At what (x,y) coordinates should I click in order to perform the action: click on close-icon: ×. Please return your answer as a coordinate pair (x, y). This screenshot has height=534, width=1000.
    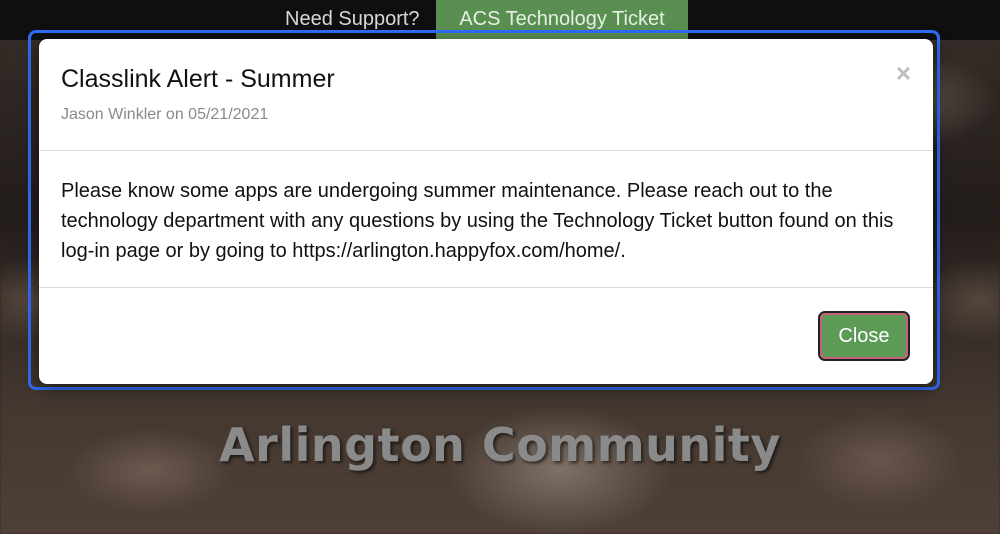
    Looking at the image, I should click on (903, 73).